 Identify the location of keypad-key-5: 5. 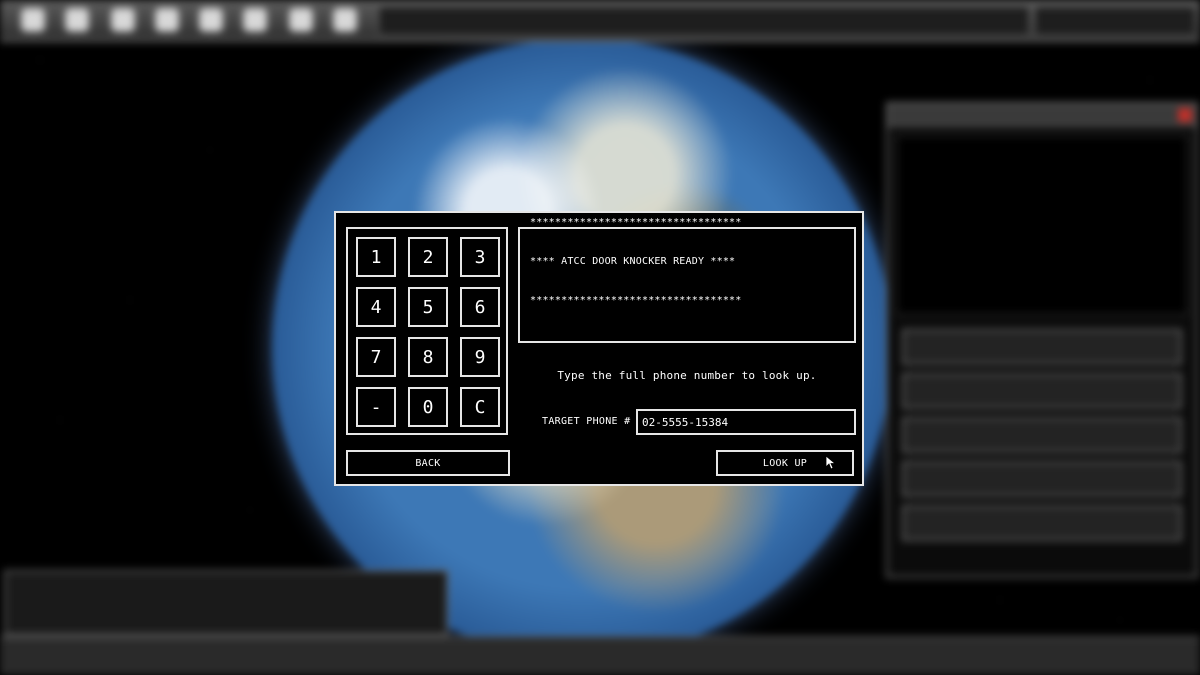
(428, 307).